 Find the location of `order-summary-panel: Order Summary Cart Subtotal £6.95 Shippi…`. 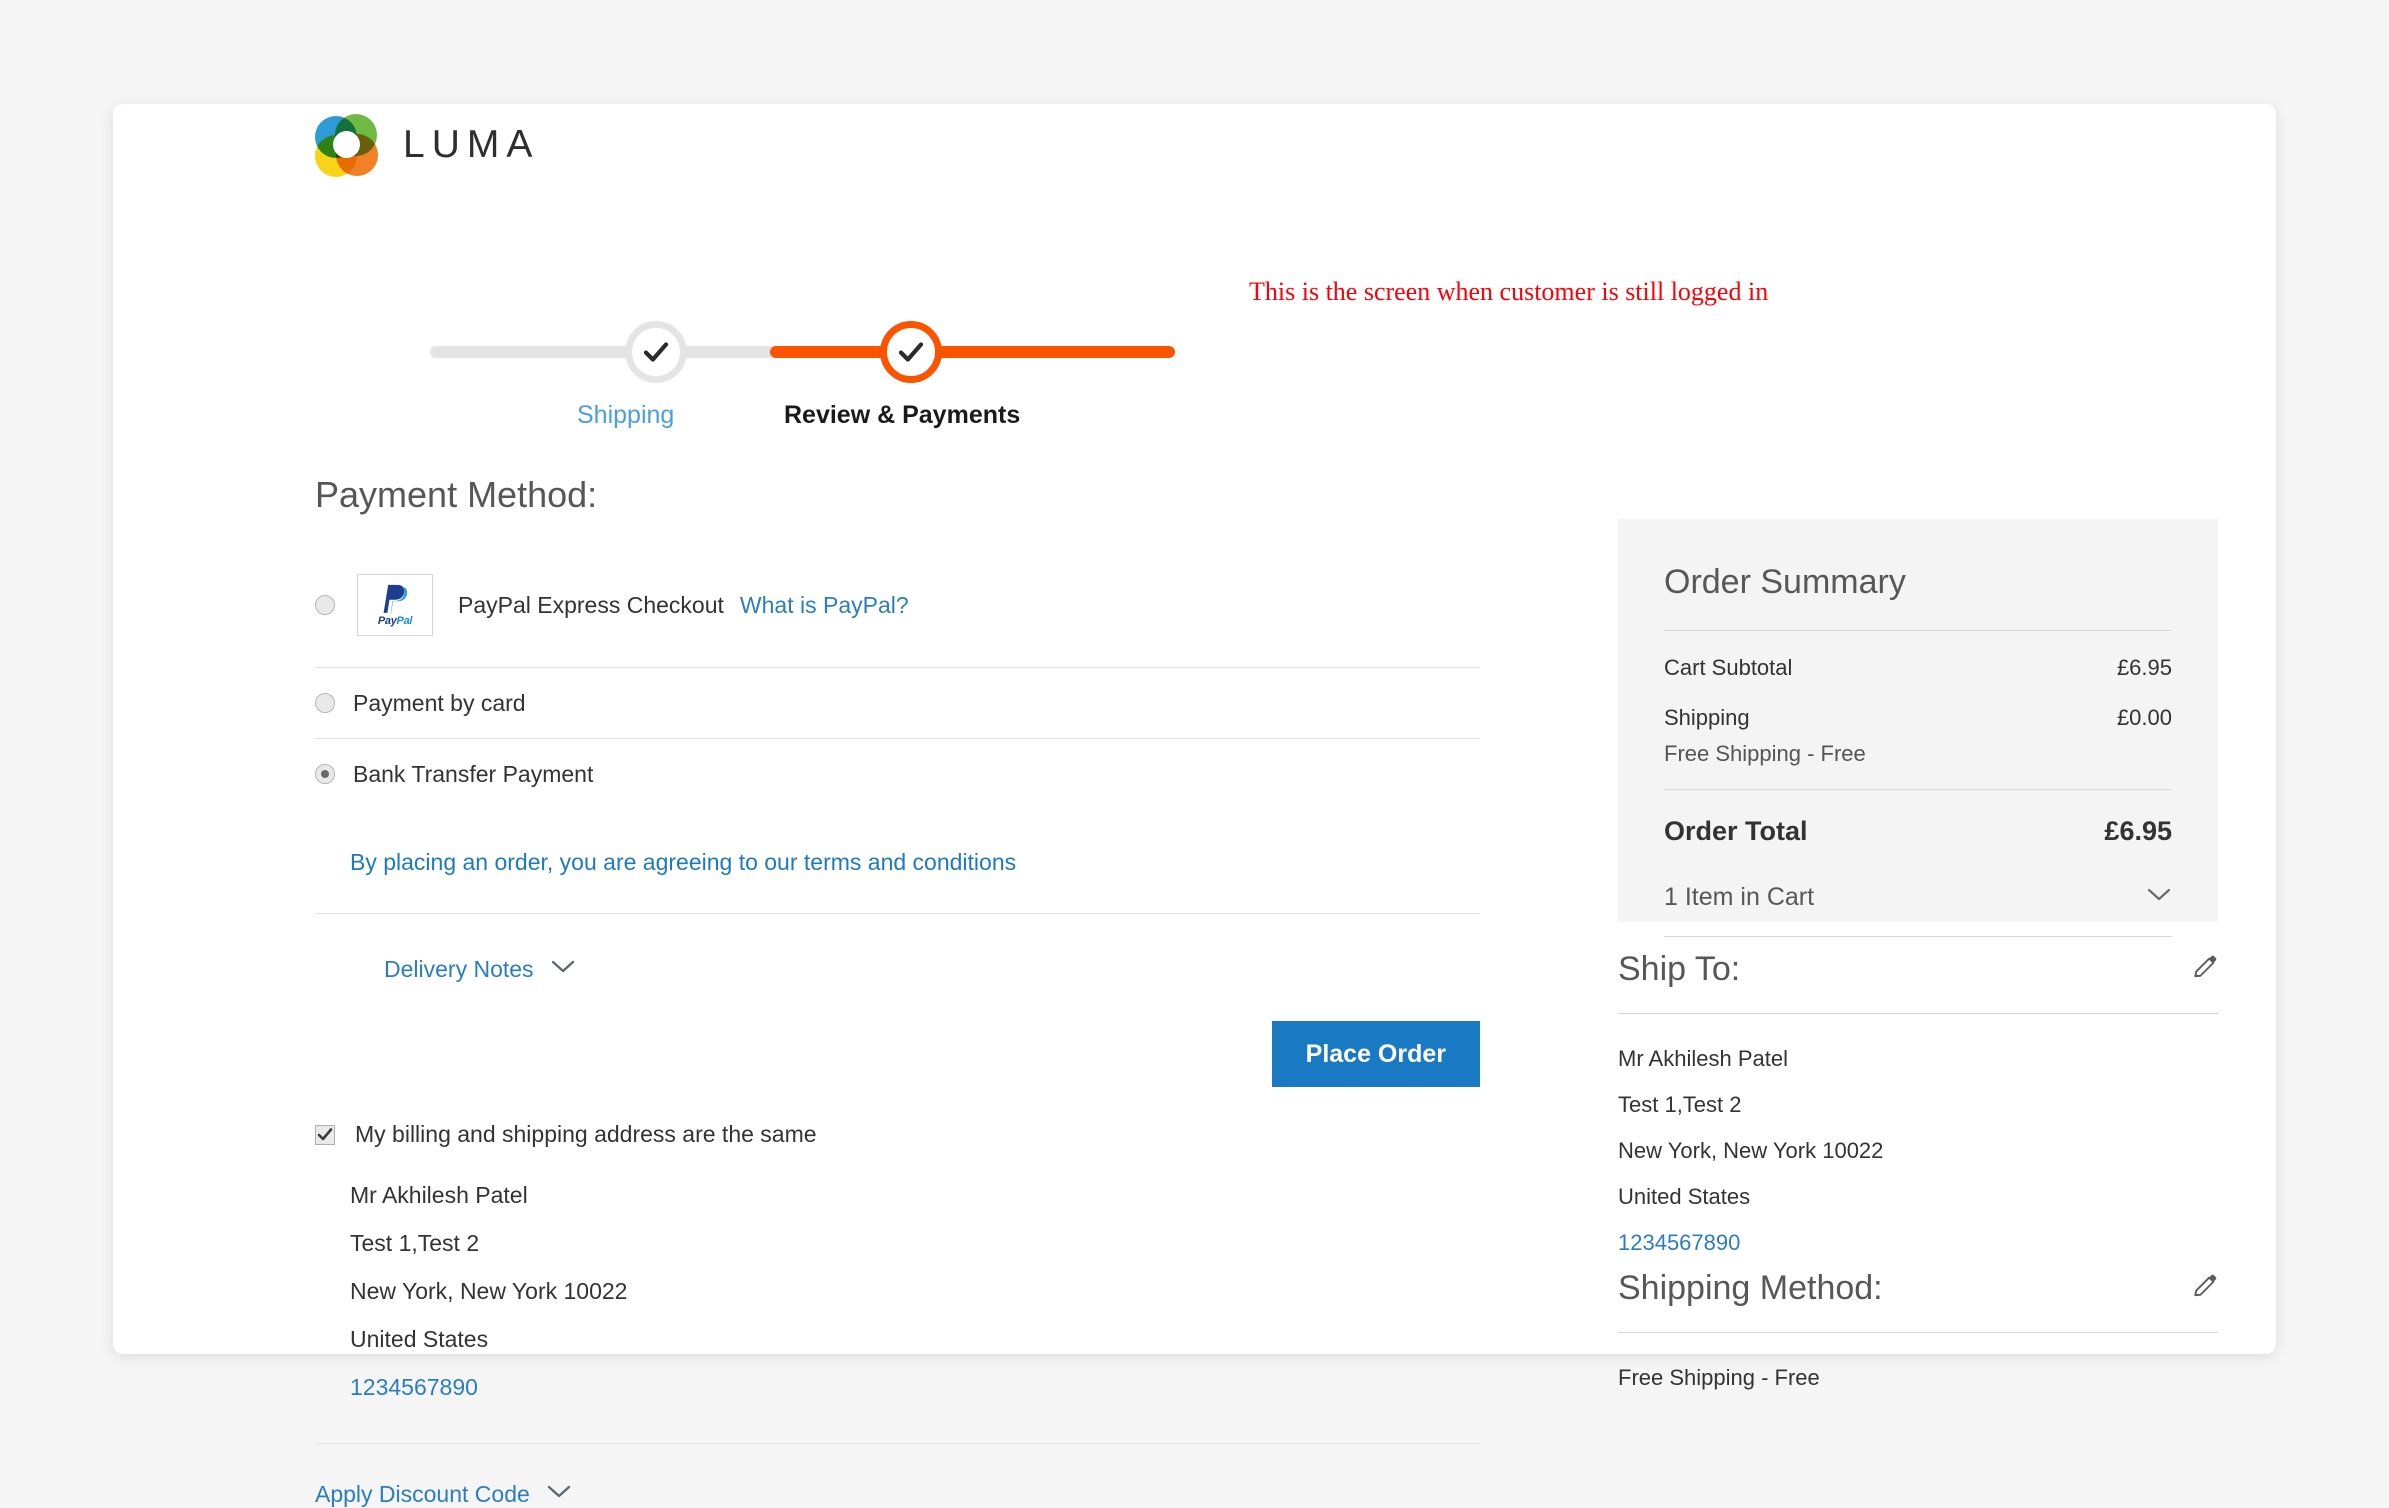

order-summary-panel: Order Summary Cart Subtotal £6.95 Shippi… is located at coordinates (1918, 728).